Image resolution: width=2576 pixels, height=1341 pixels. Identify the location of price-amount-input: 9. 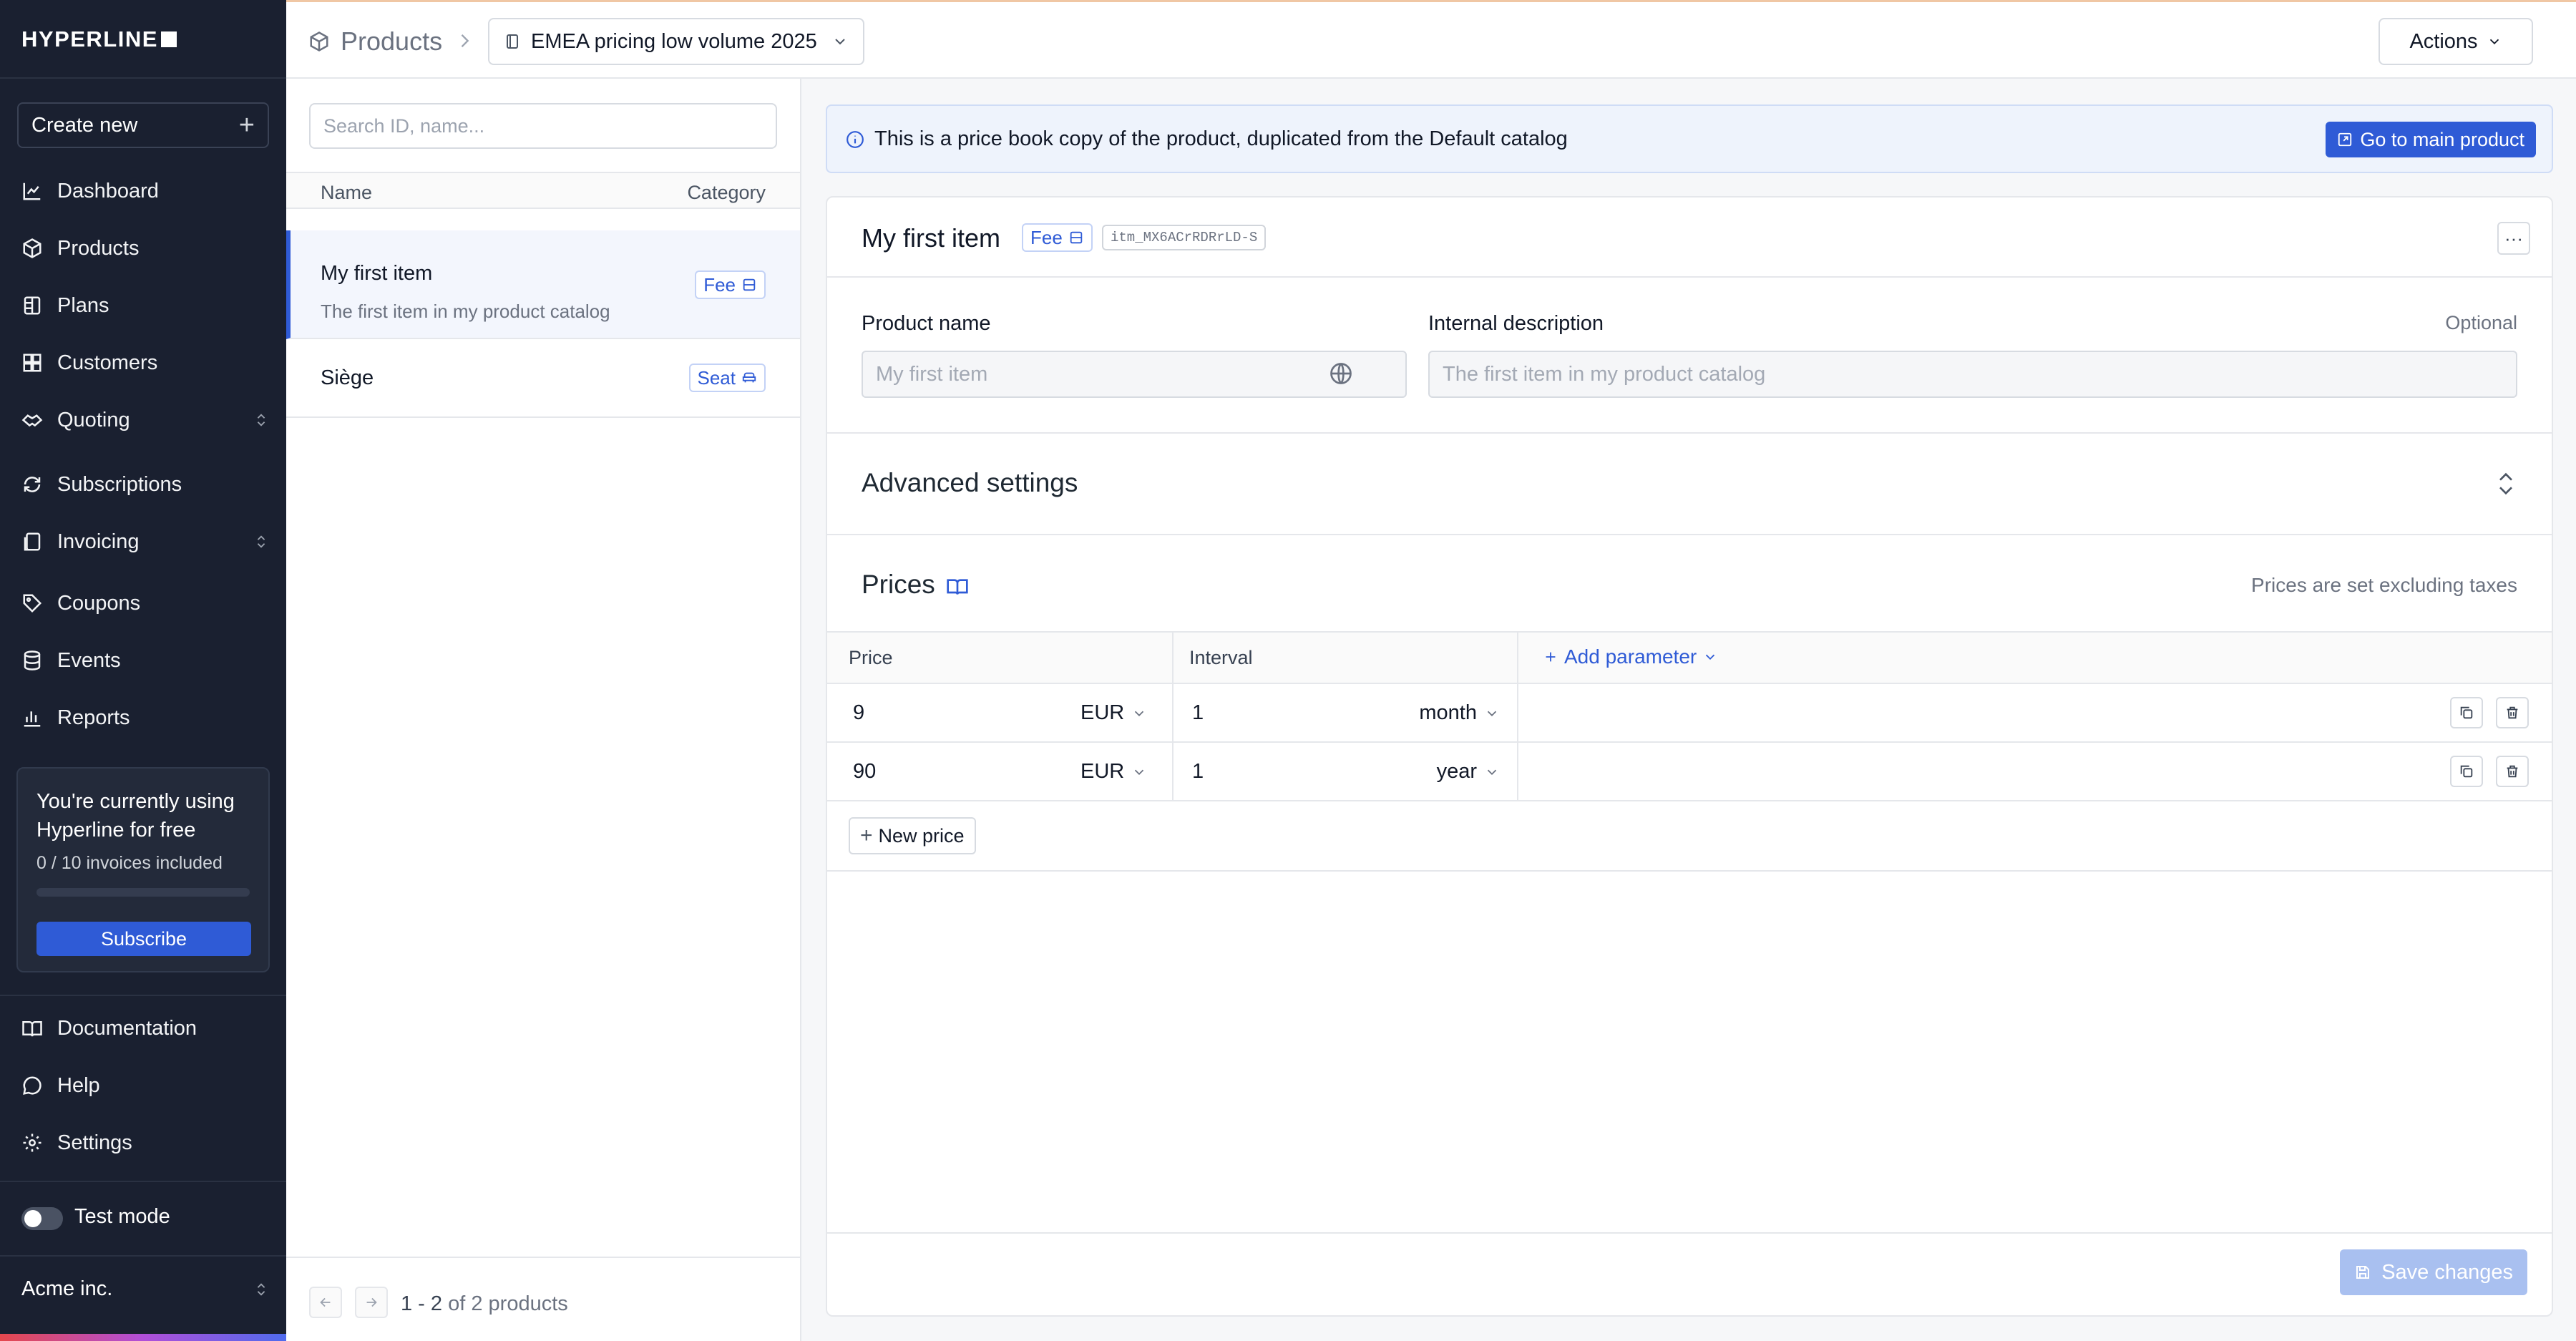
(858, 713).